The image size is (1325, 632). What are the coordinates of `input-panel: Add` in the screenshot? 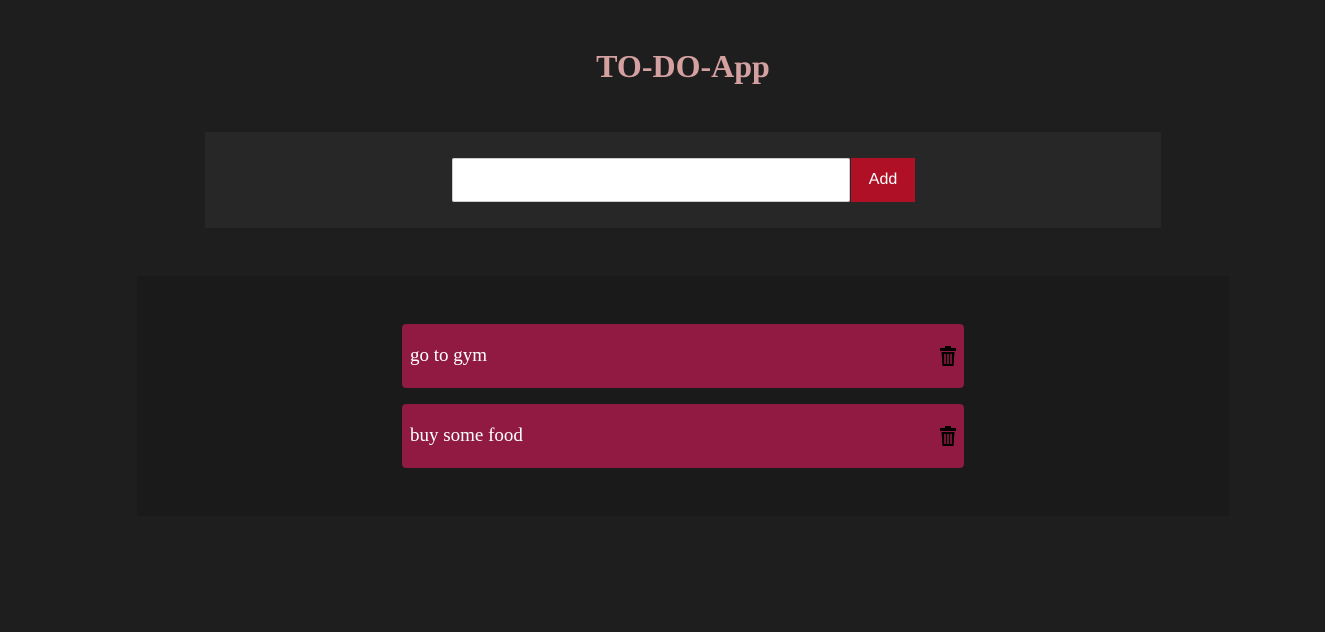 It's located at (683, 180).